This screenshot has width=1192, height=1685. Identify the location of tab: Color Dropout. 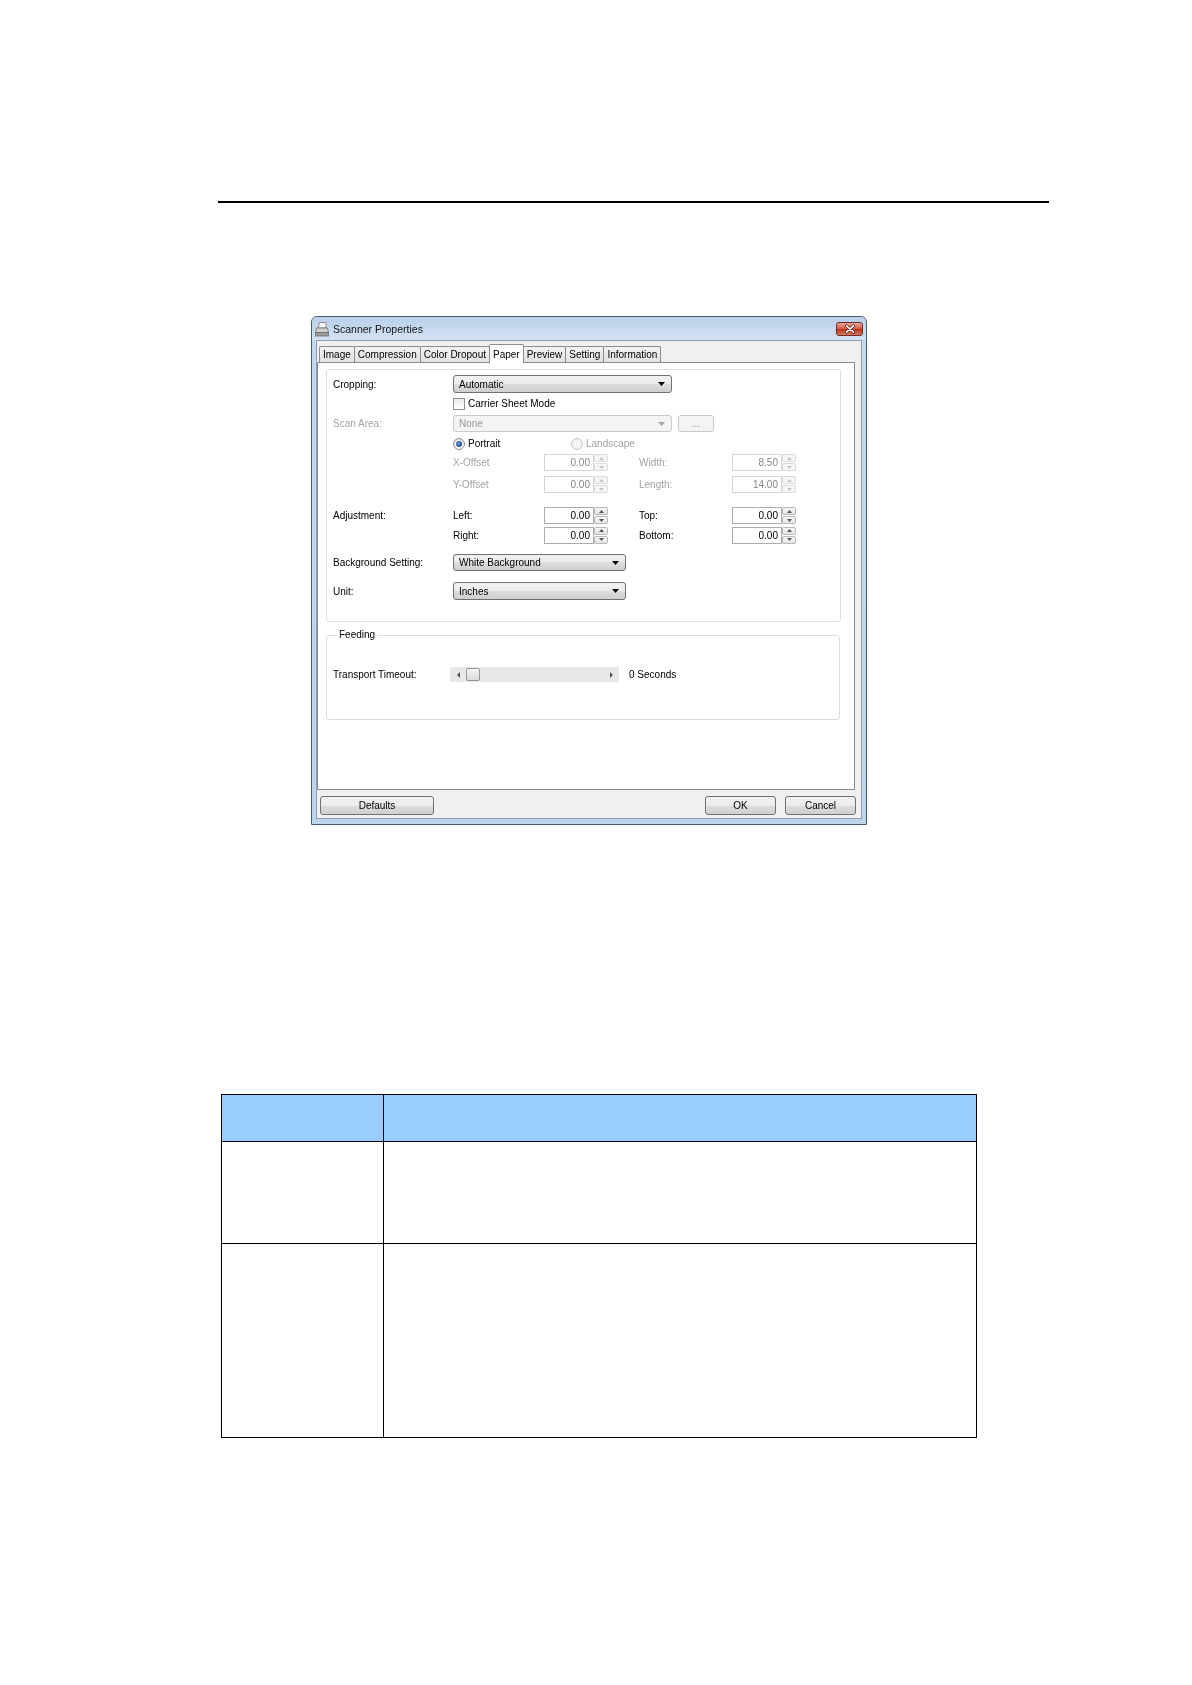
(454, 354).